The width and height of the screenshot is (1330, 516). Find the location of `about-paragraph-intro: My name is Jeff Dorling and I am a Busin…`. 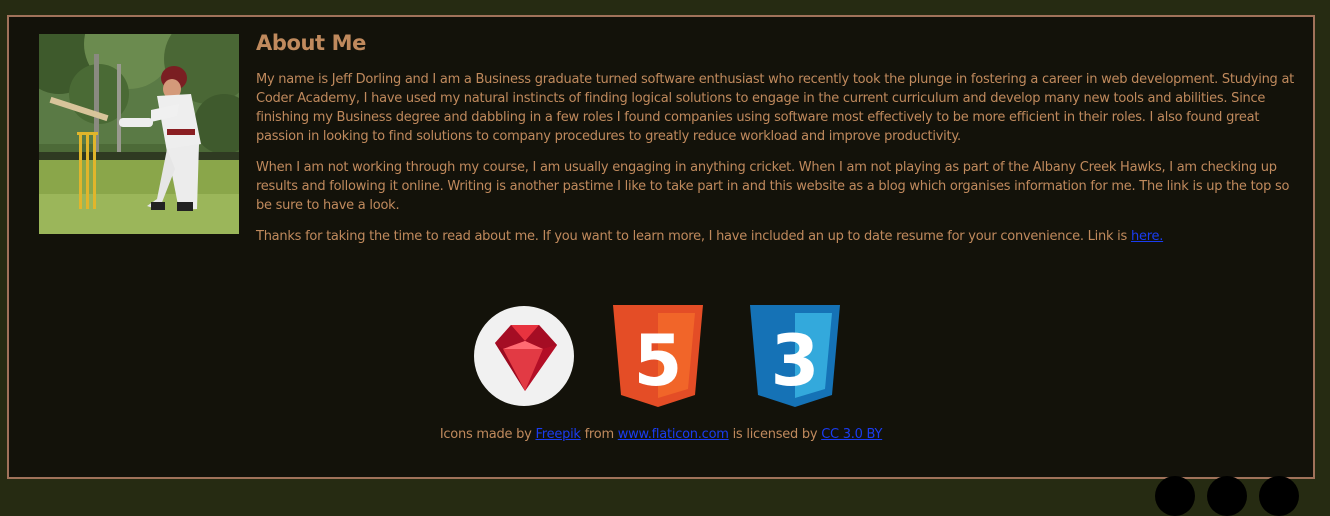

about-paragraph-intro: My name is Jeff Dorling and I am a Busin… is located at coordinates (775, 108).